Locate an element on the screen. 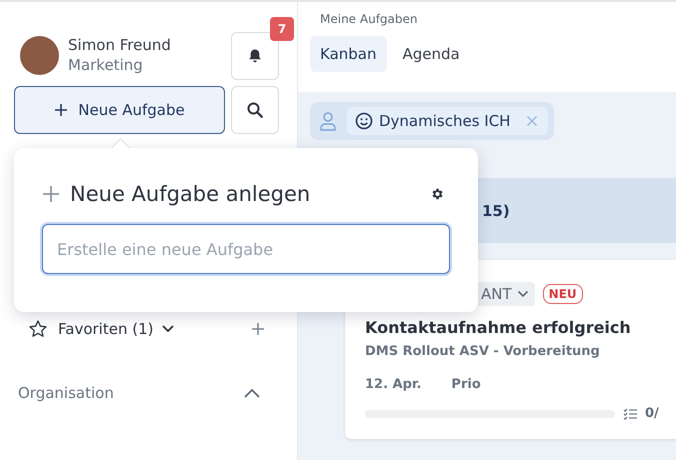 This screenshot has height=460, width=676. bell-icon is located at coordinates (255, 56).